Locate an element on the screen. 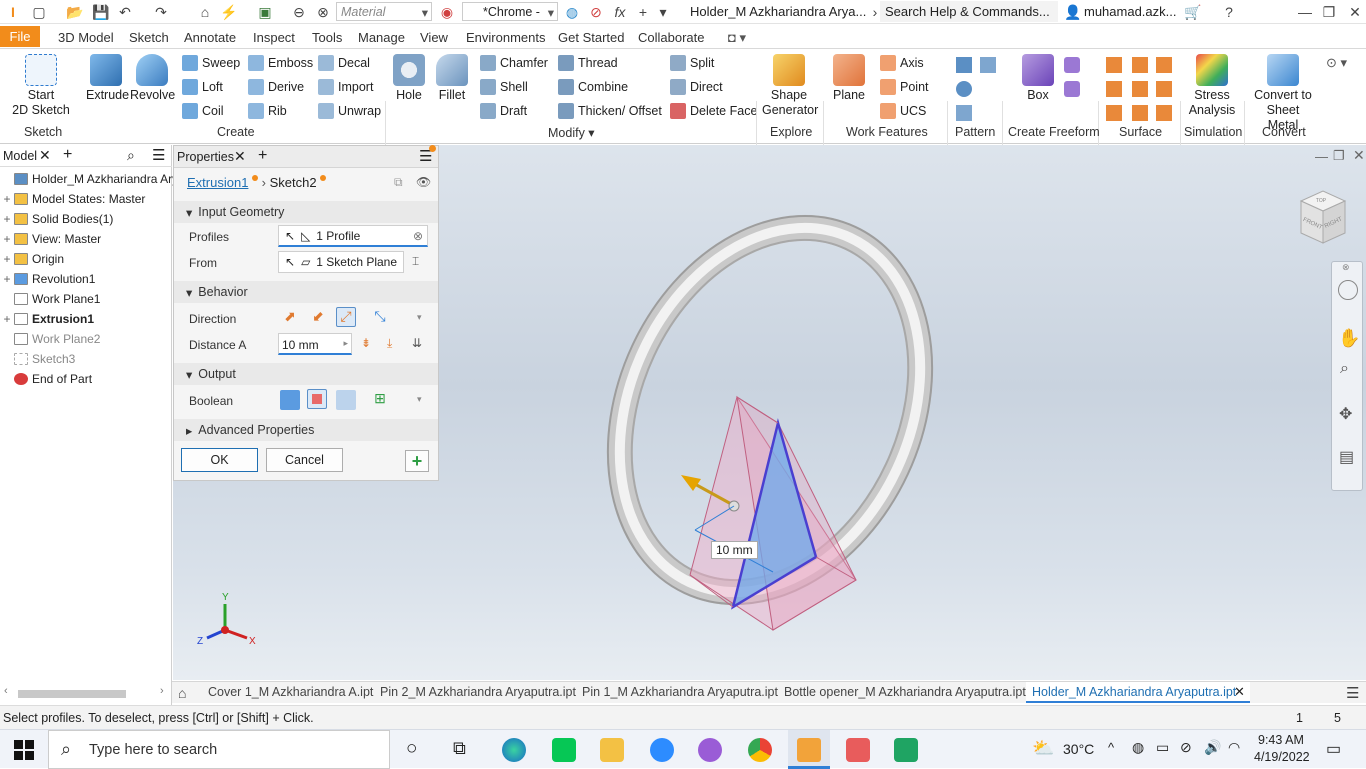 The image size is (1366, 769). browser-node: End of Part is located at coordinates (46, 379).